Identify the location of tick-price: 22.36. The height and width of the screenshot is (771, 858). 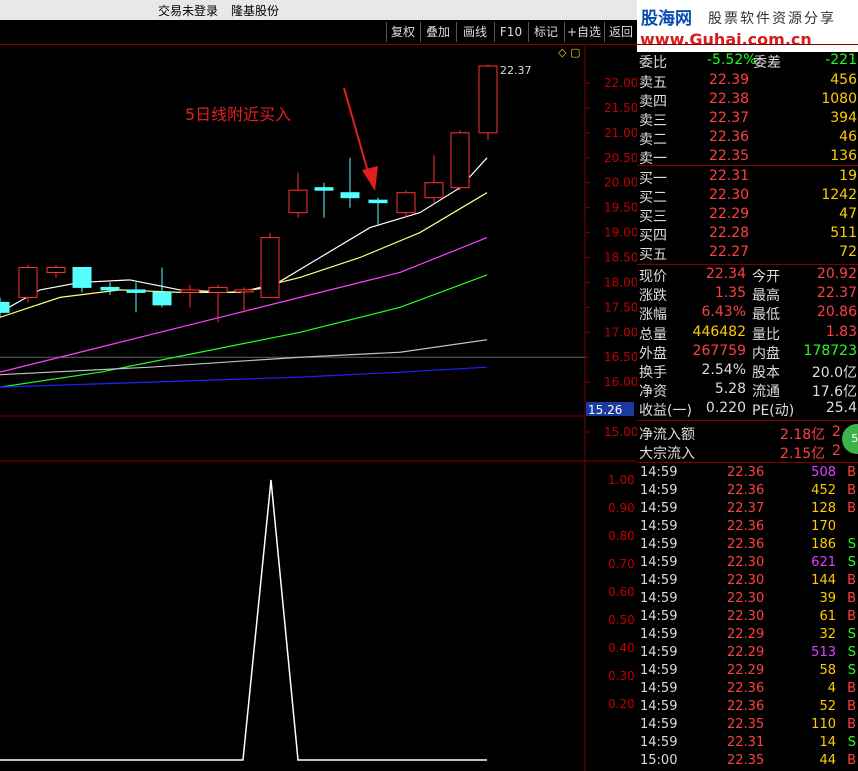
(746, 490).